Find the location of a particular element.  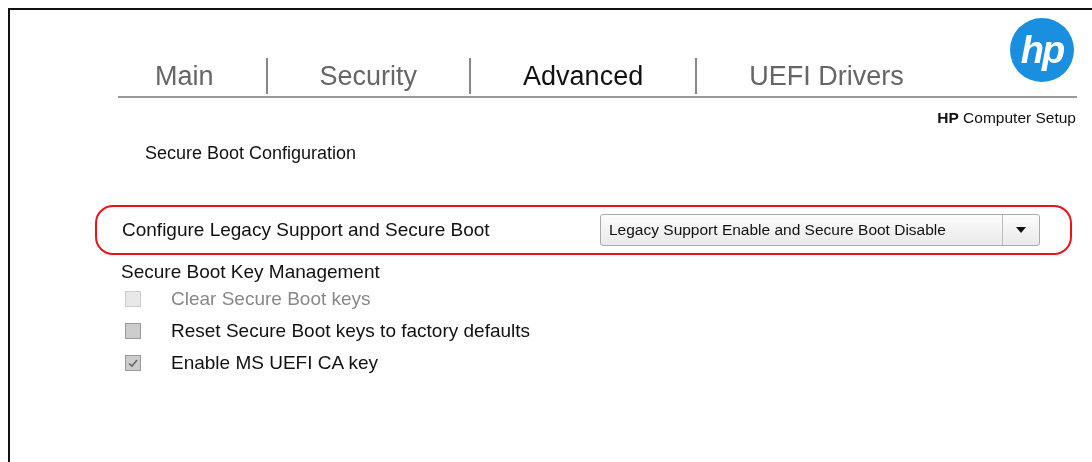

tab: UEFI Drivers is located at coordinates (826, 76).